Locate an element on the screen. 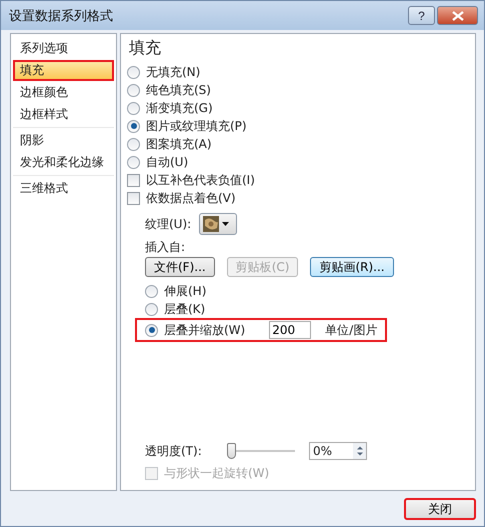 This screenshot has width=485, height=527. option-label: 图案填充(A) is located at coordinates (179, 144).